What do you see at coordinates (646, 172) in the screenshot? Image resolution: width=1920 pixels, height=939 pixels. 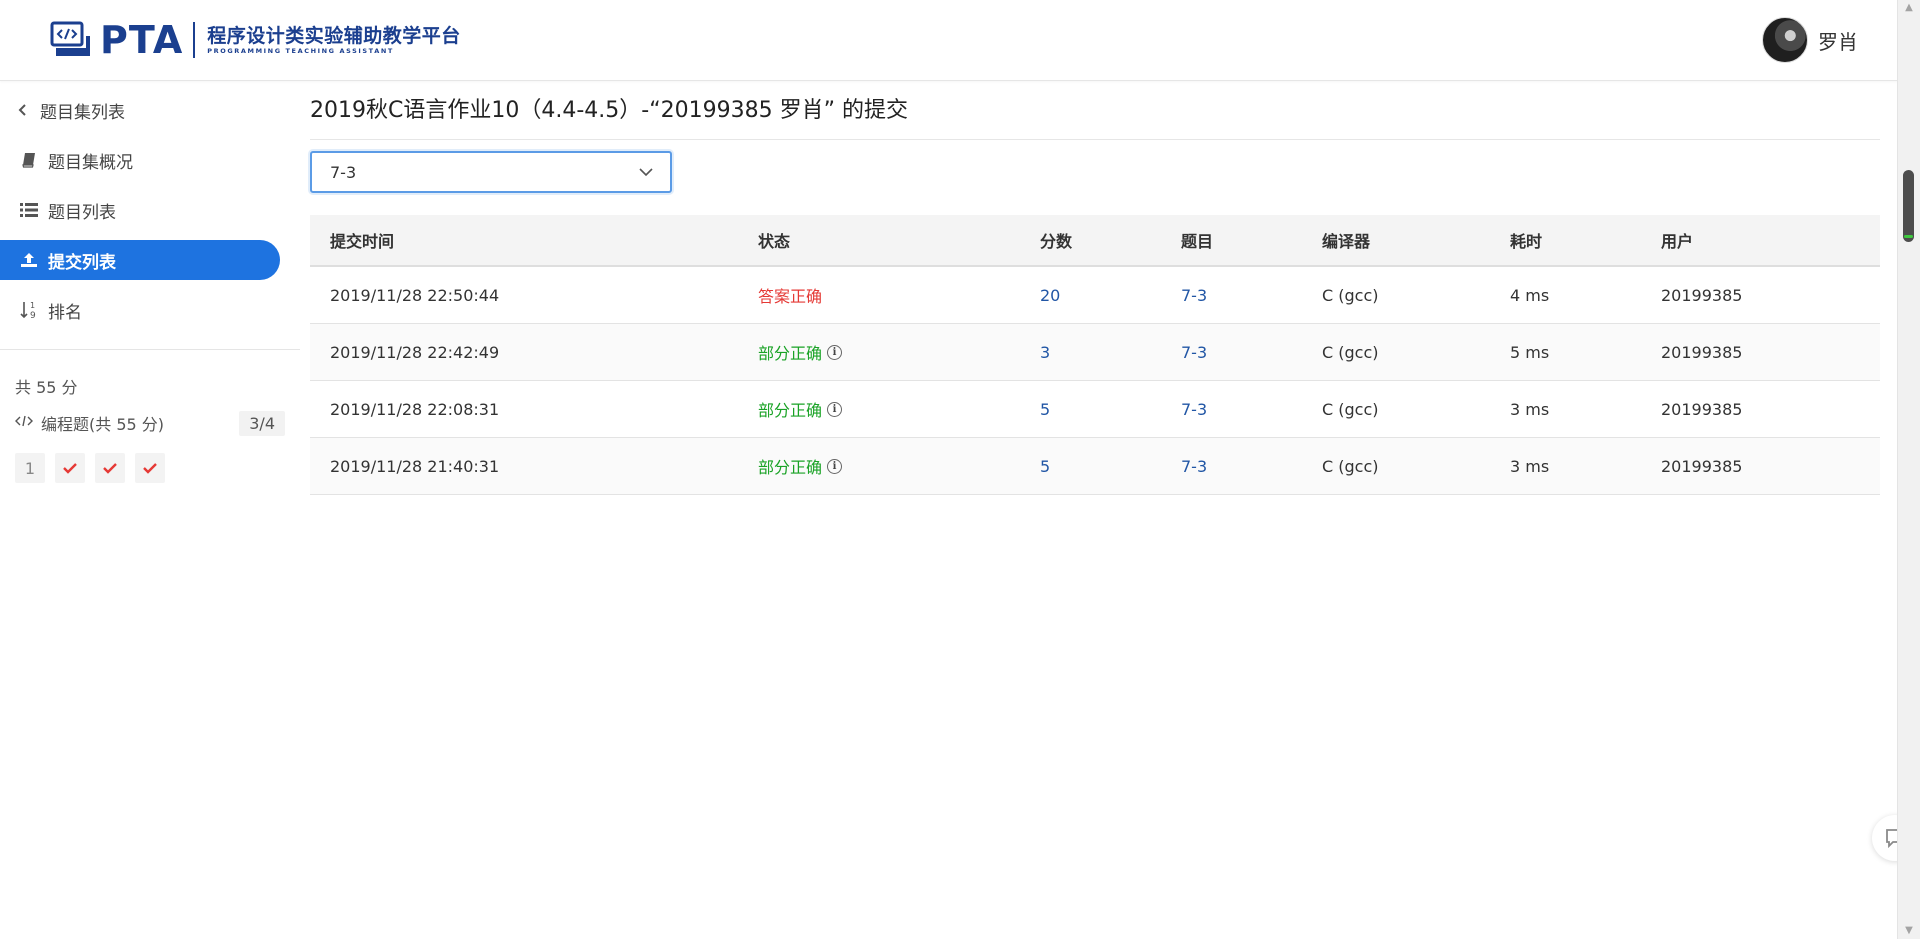 I see `chevron-down-icon` at bounding box center [646, 172].